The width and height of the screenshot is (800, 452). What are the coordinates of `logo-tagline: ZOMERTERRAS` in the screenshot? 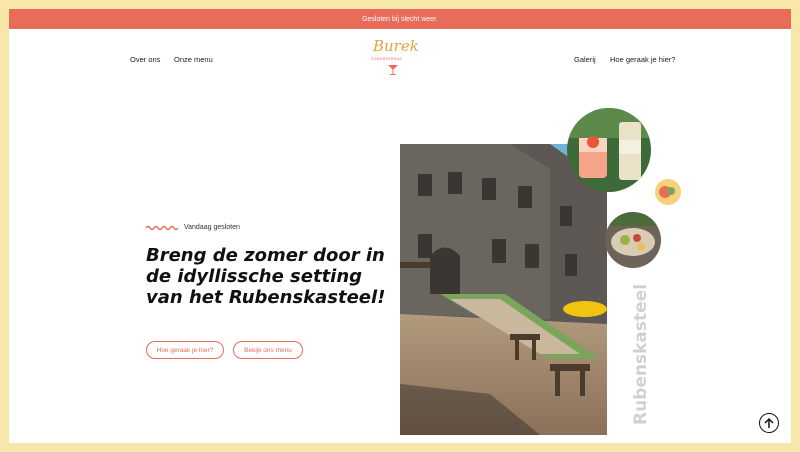 It's located at (387, 59).